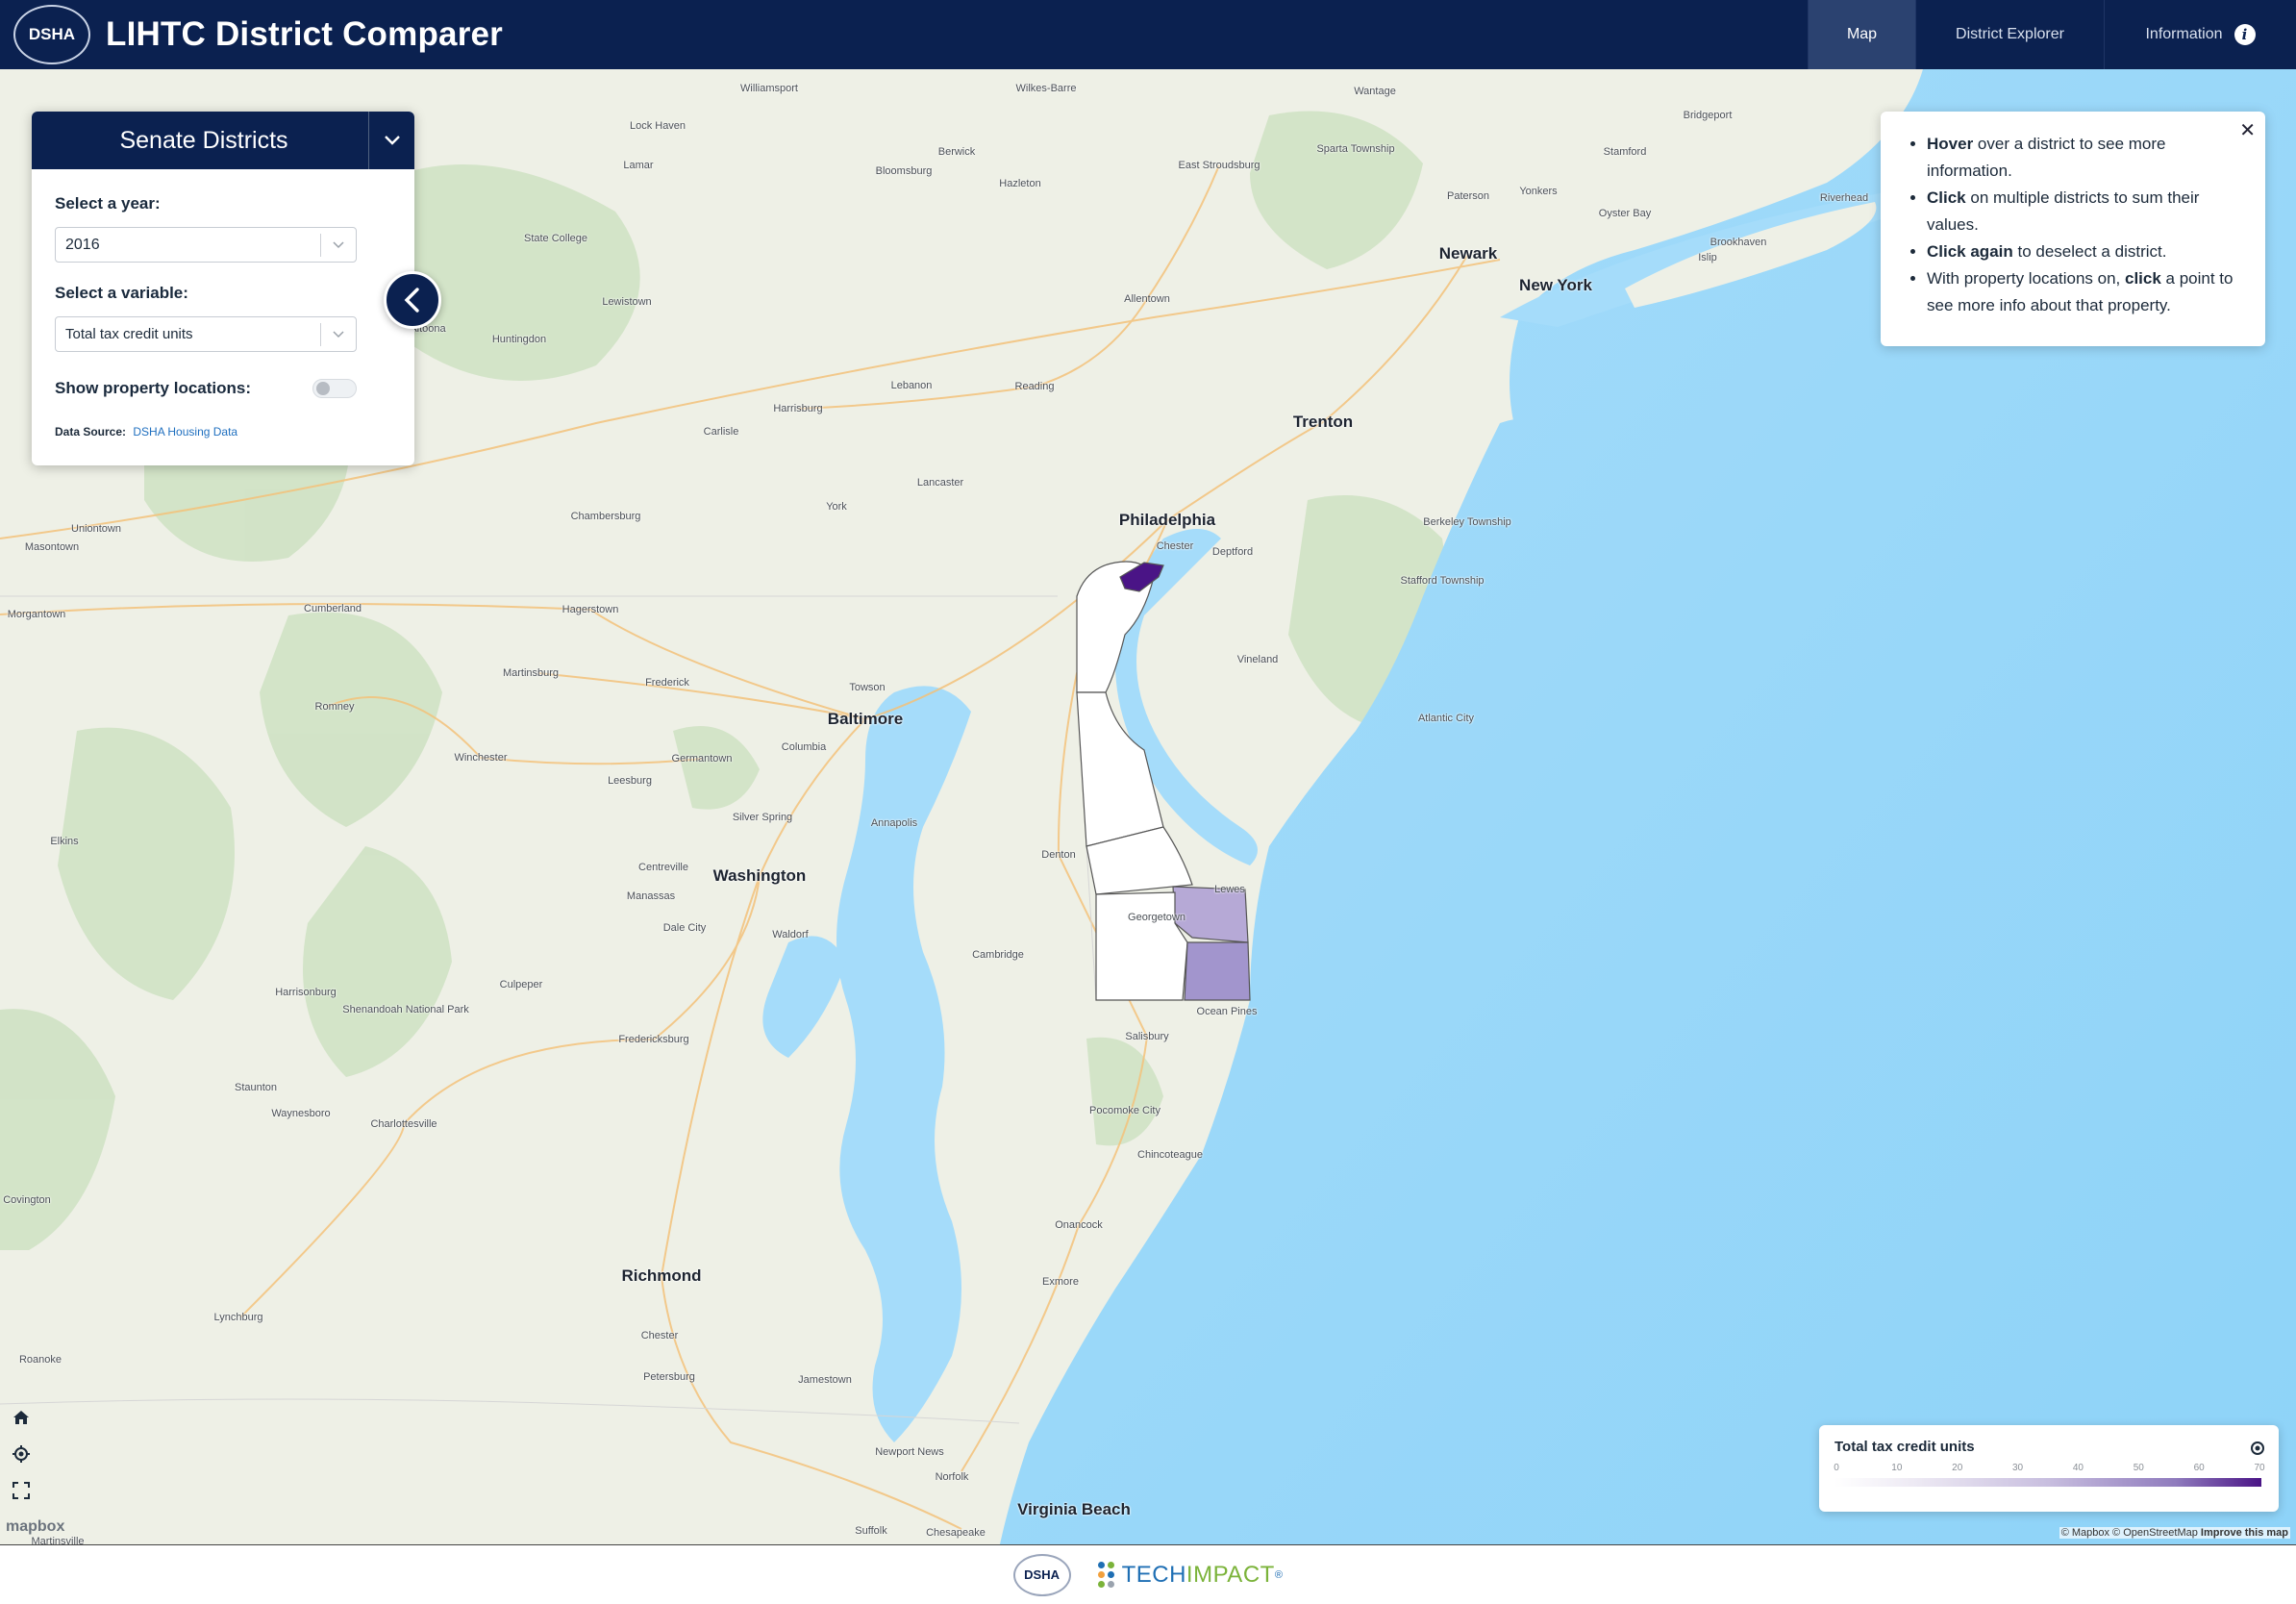  What do you see at coordinates (206, 245) in the screenshot?
I see `year-select: 2016` at bounding box center [206, 245].